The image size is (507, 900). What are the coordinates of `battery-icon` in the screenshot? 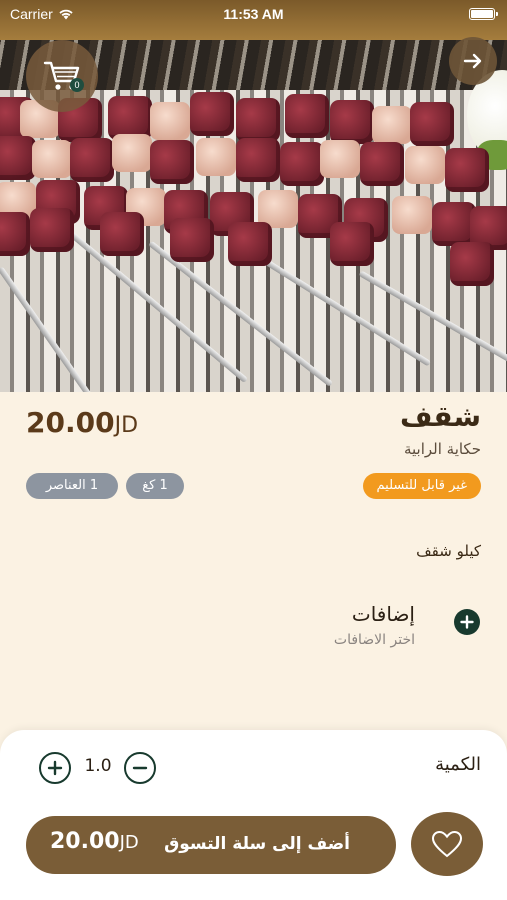 It's located at (483, 14).